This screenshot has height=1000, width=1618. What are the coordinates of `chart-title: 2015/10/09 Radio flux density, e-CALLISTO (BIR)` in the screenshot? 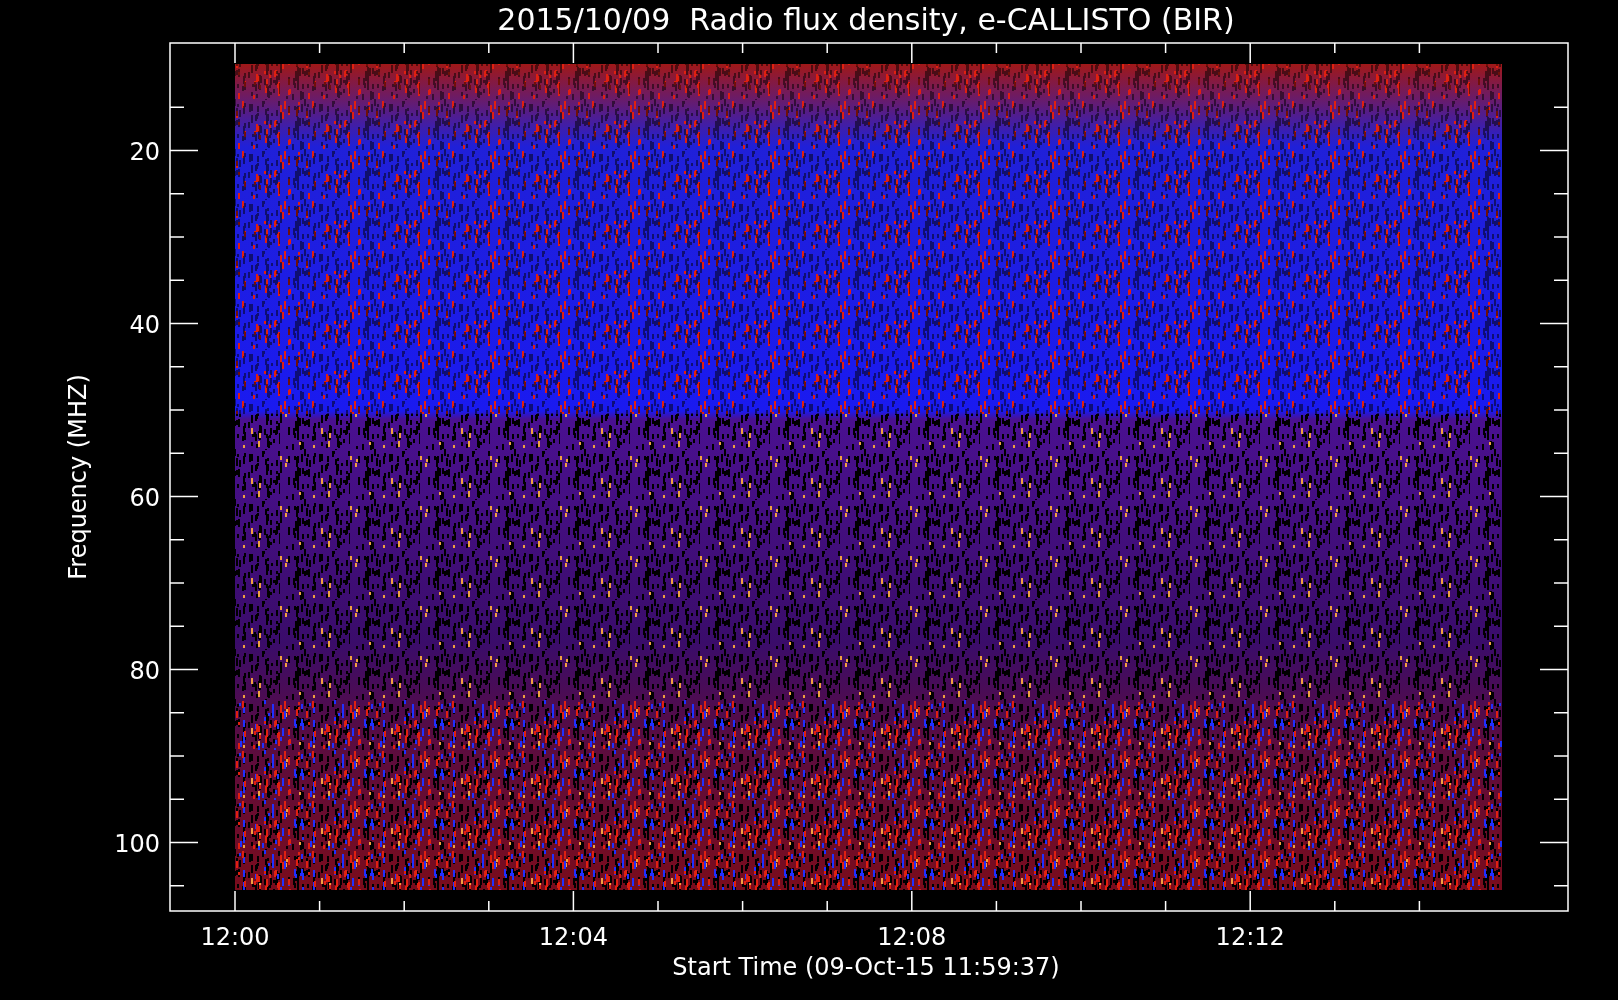 It's located at (866, 19).